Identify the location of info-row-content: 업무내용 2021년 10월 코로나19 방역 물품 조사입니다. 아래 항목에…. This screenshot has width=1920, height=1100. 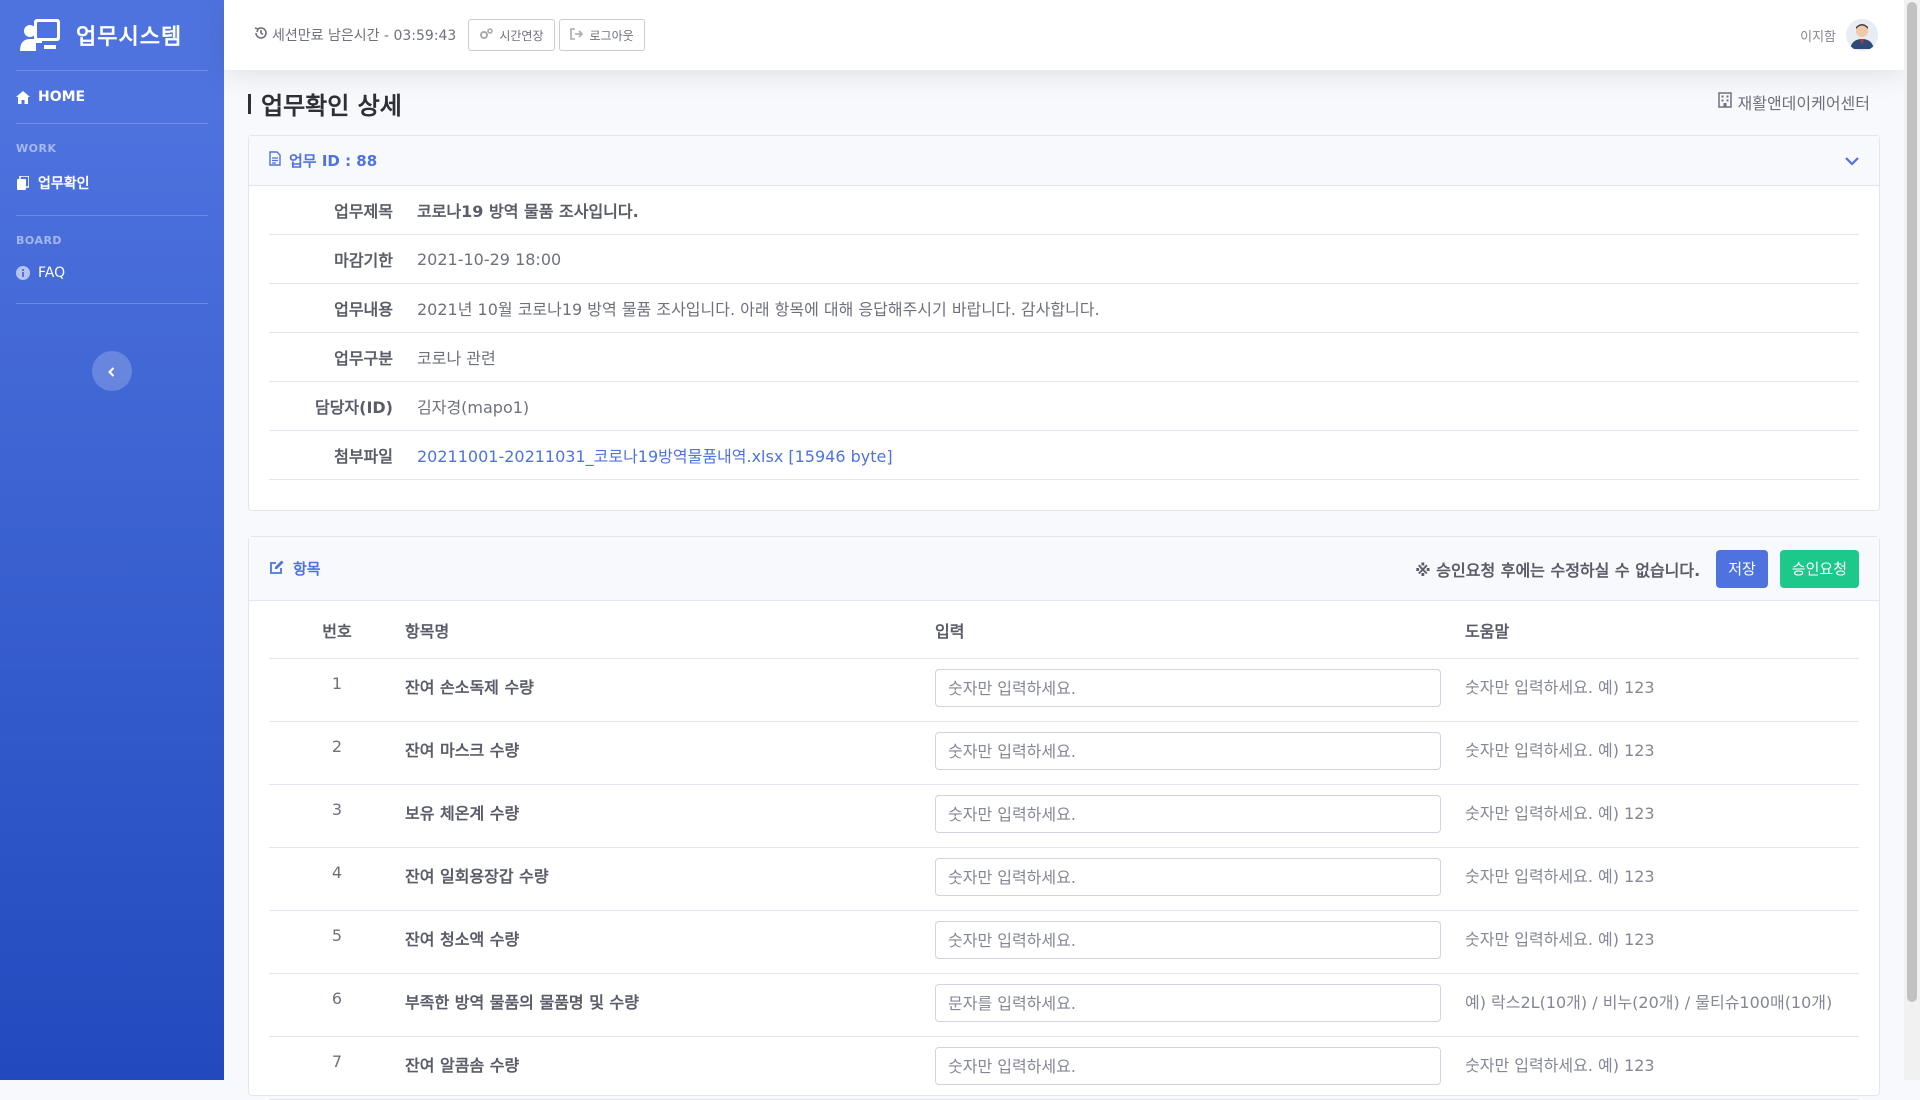
(1064, 308).